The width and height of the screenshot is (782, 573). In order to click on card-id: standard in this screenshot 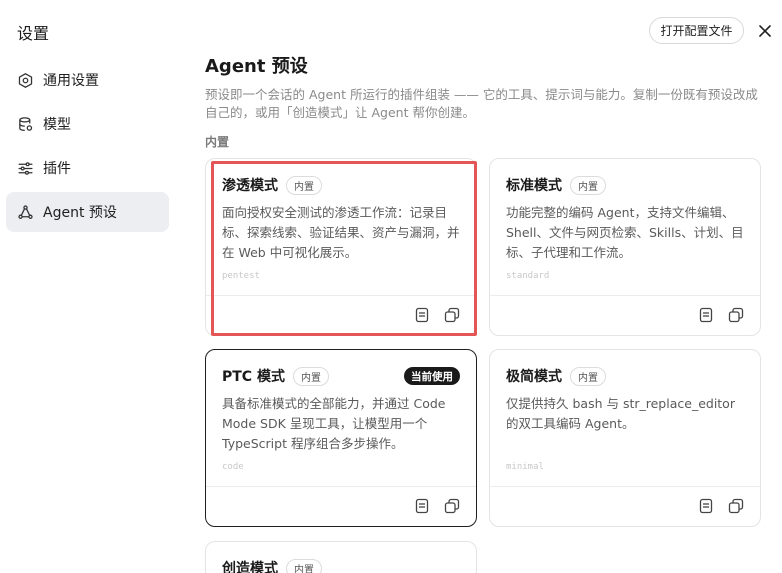, I will do `click(528, 276)`.